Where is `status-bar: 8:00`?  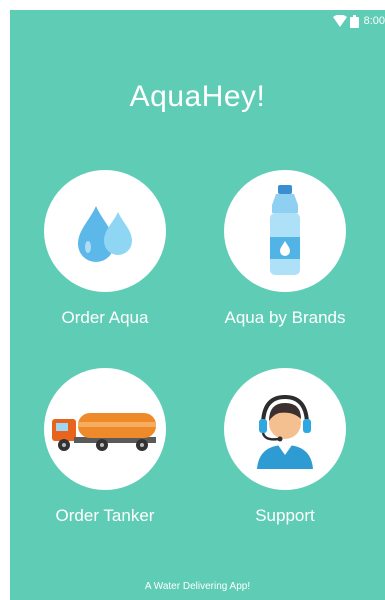
status-bar: 8:00 is located at coordinates (358, 21).